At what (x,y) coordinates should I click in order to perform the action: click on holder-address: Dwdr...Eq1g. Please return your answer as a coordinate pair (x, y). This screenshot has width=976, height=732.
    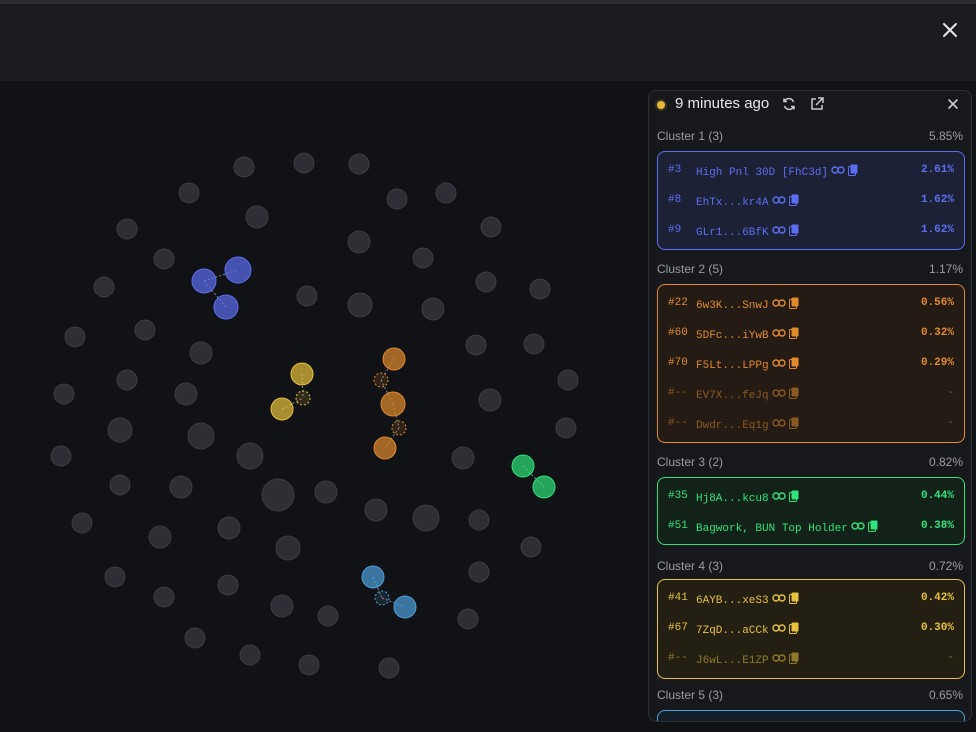
    Looking at the image, I should click on (732, 426).